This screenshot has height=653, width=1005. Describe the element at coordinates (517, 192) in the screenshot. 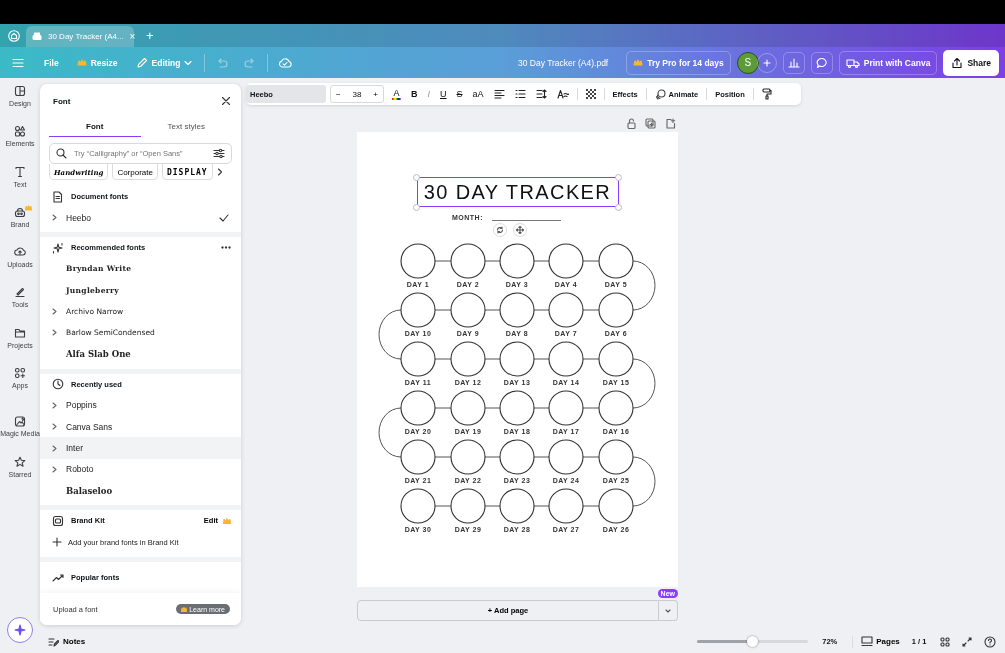

I see `document-title: 30 DAY TRACKER` at that location.